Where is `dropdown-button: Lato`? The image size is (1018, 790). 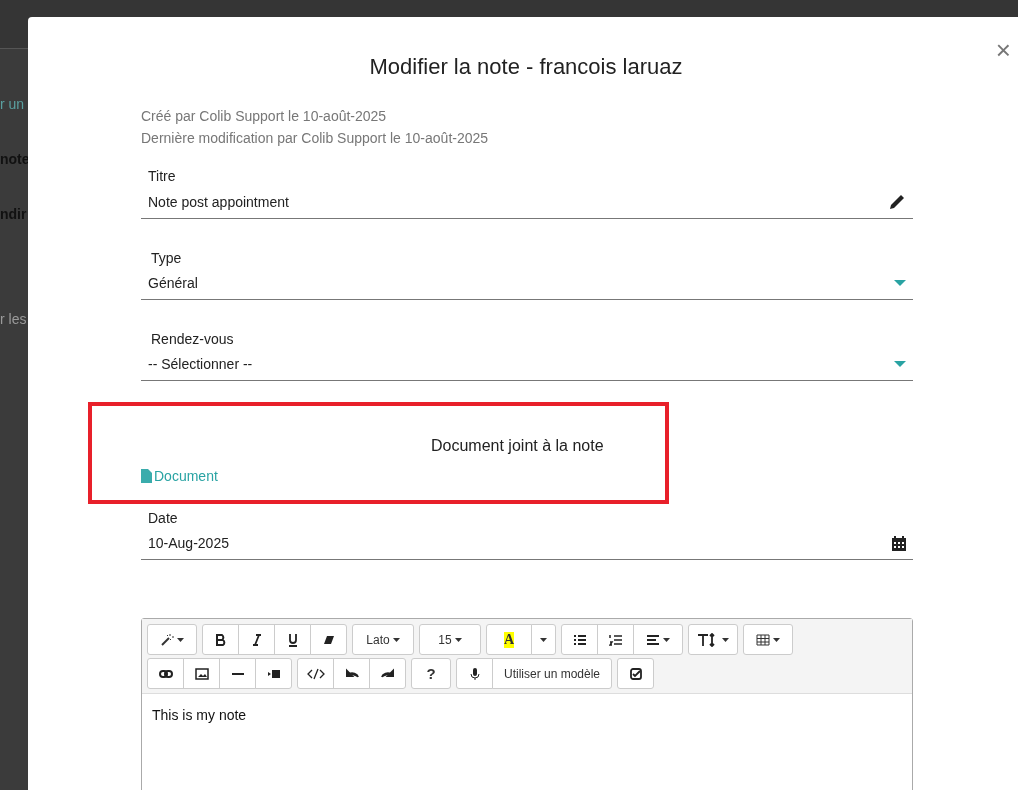 dropdown-button: Lato is located at coordinates (383, 639).